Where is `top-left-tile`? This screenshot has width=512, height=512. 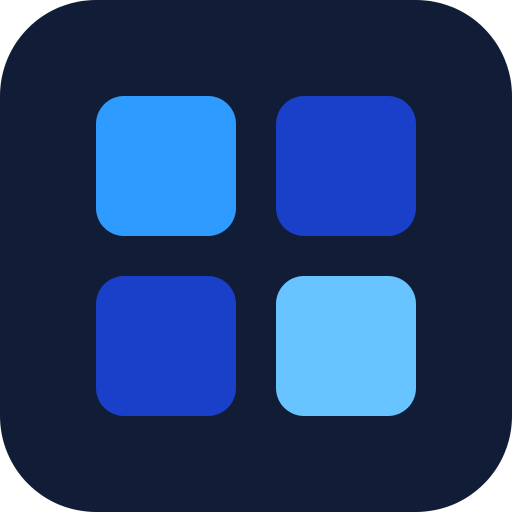
top-left-tile is located at coordinates (166, 166).